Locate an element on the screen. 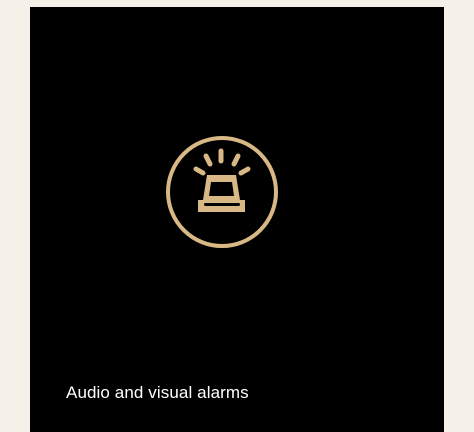 This screenshot has width=474, height=432. siren-alarm-icon is located at coordinates (222, 192).